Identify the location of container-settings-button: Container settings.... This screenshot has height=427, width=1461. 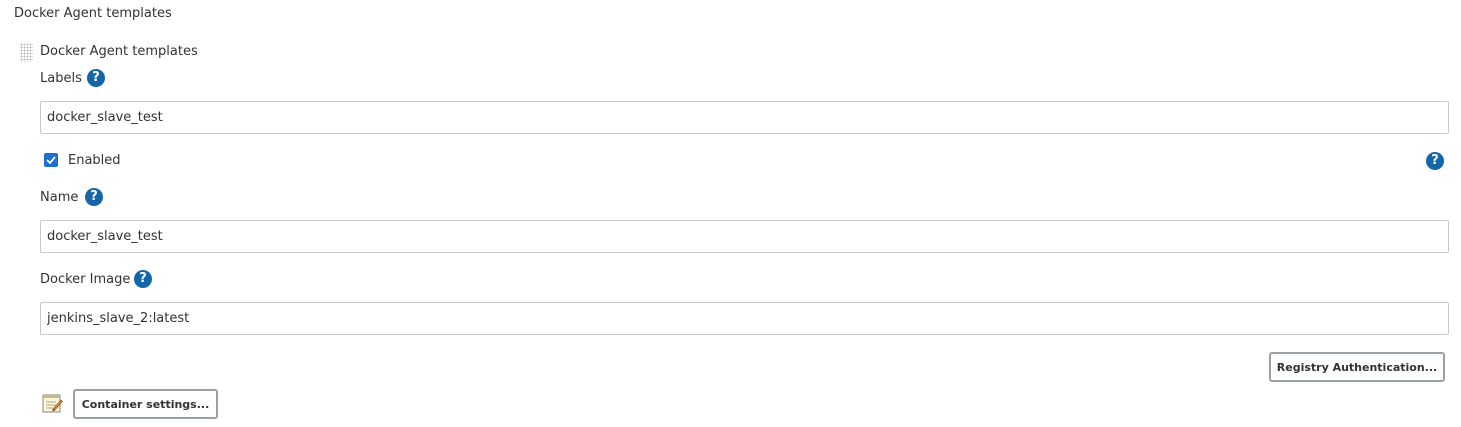
(145, 404).